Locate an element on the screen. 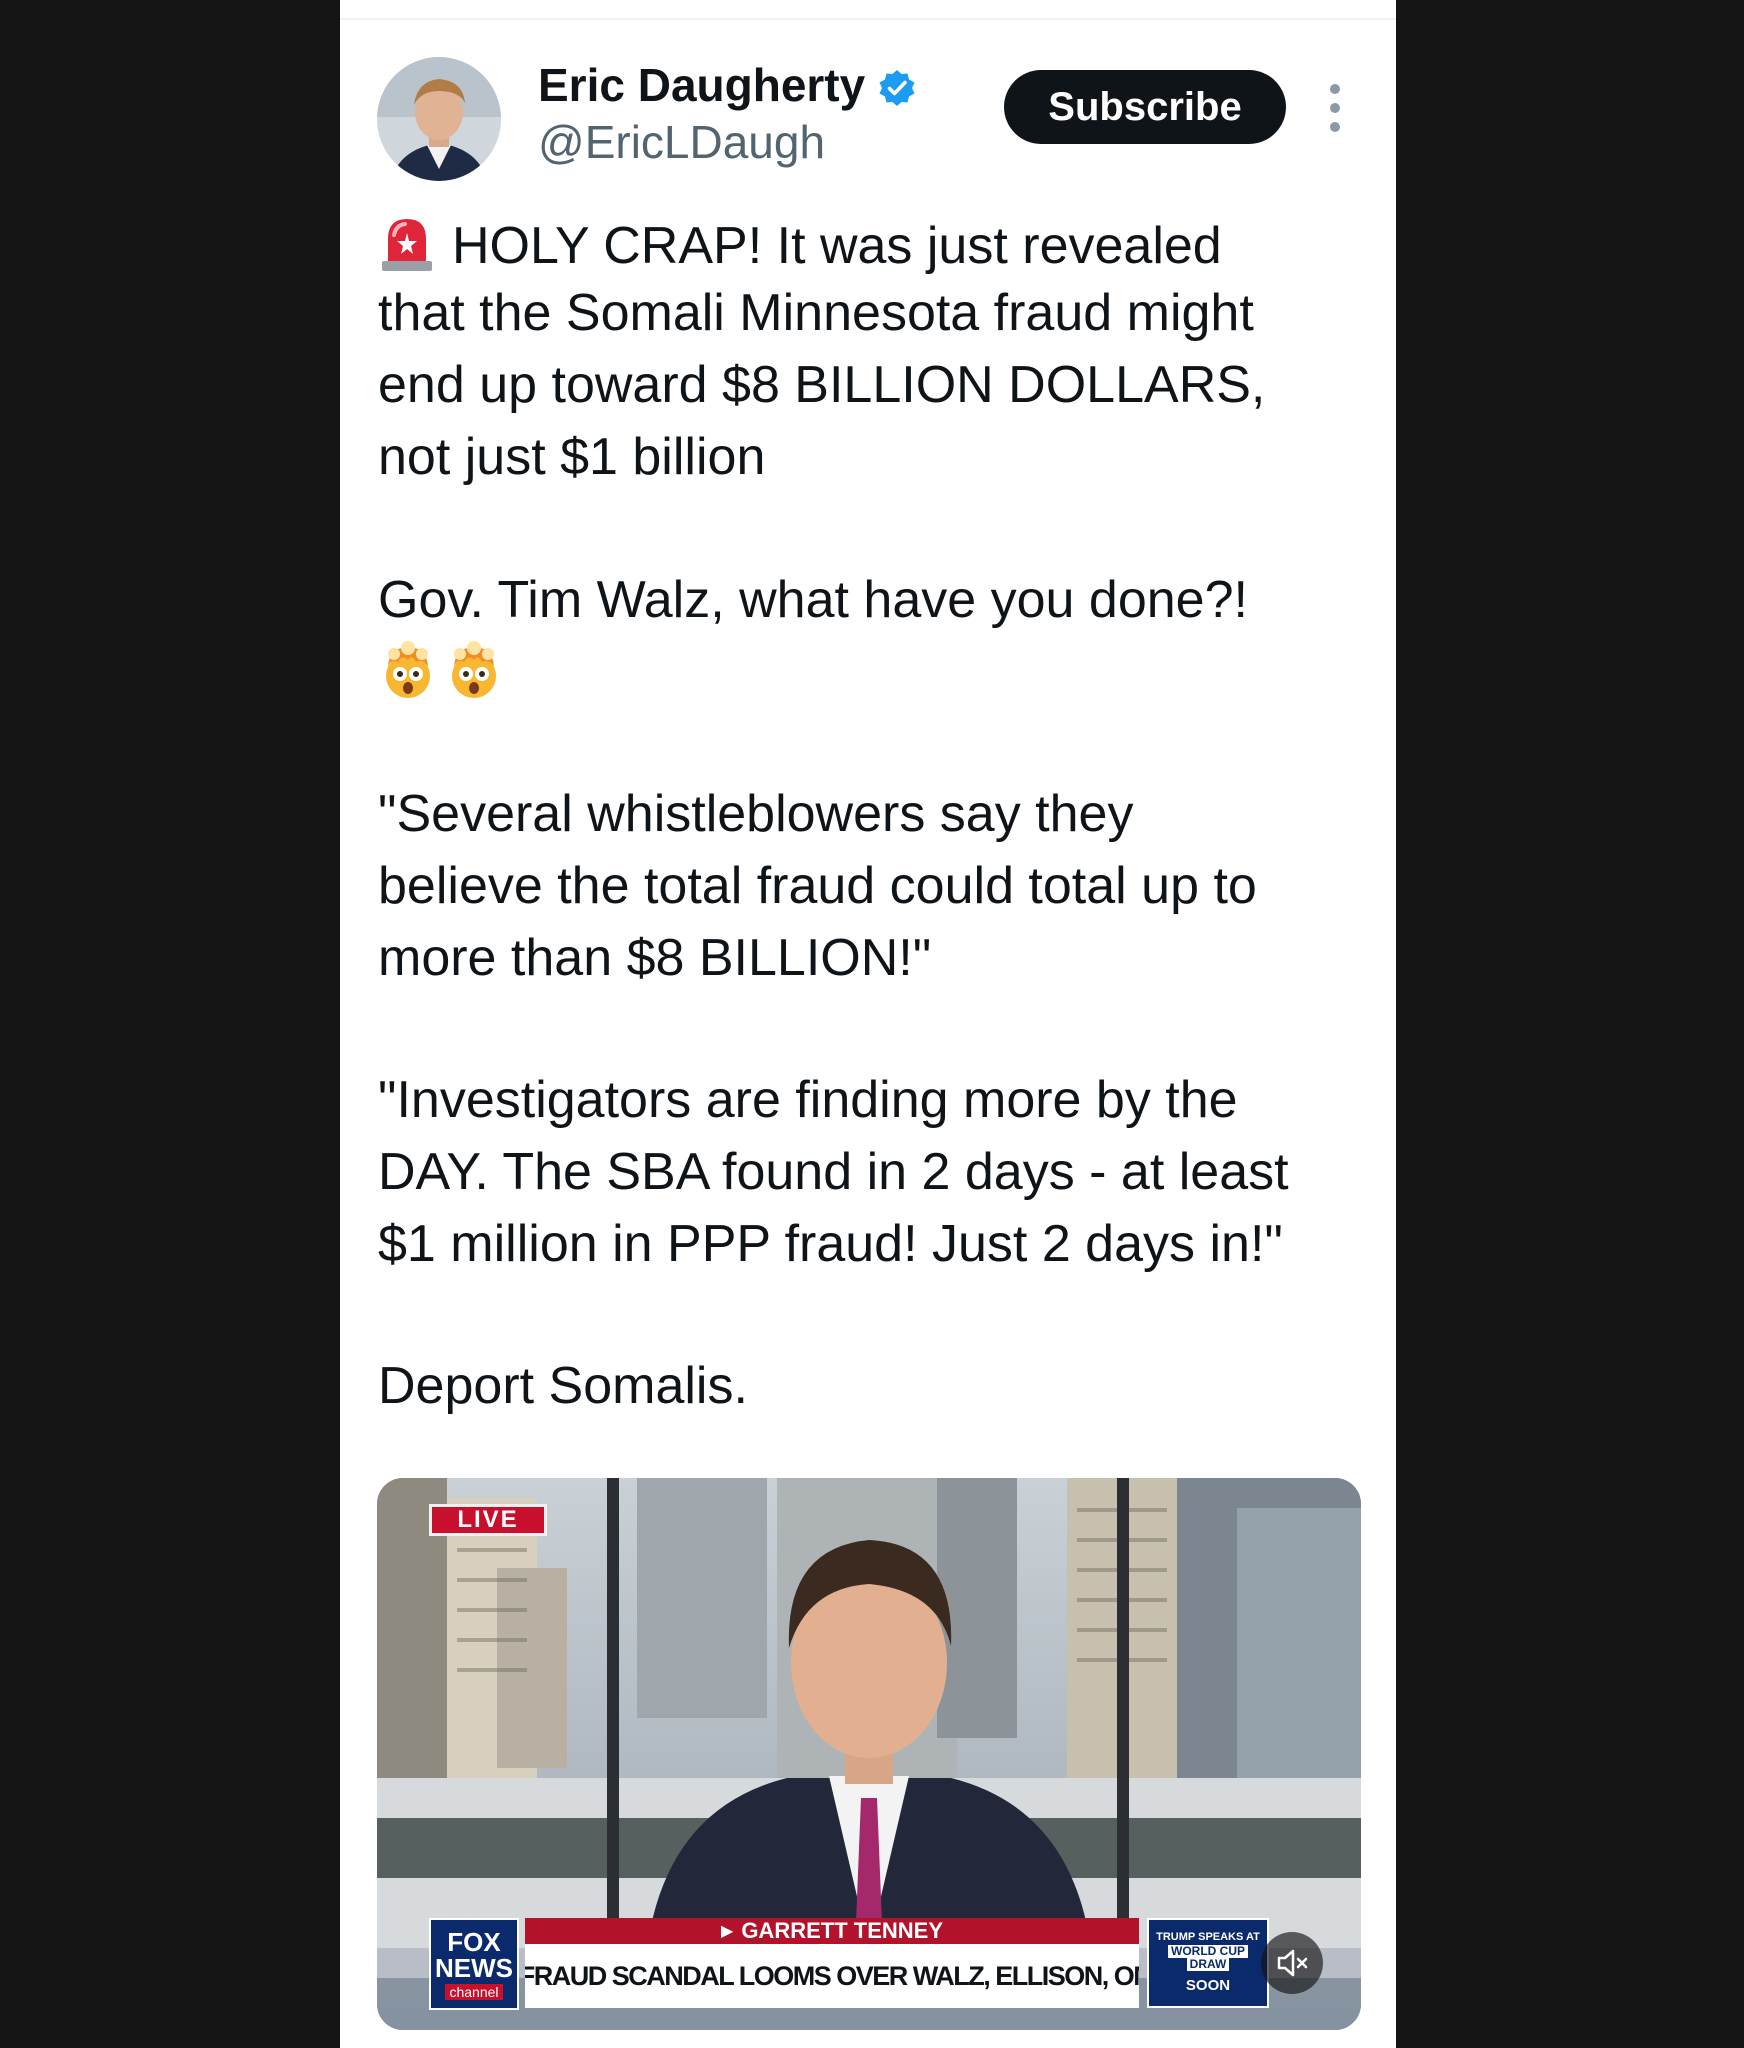 The height and width of the screenshot is (2048, 1744). tweet-text-line: Deport Somalis. is located at coordinates (563, 1386).